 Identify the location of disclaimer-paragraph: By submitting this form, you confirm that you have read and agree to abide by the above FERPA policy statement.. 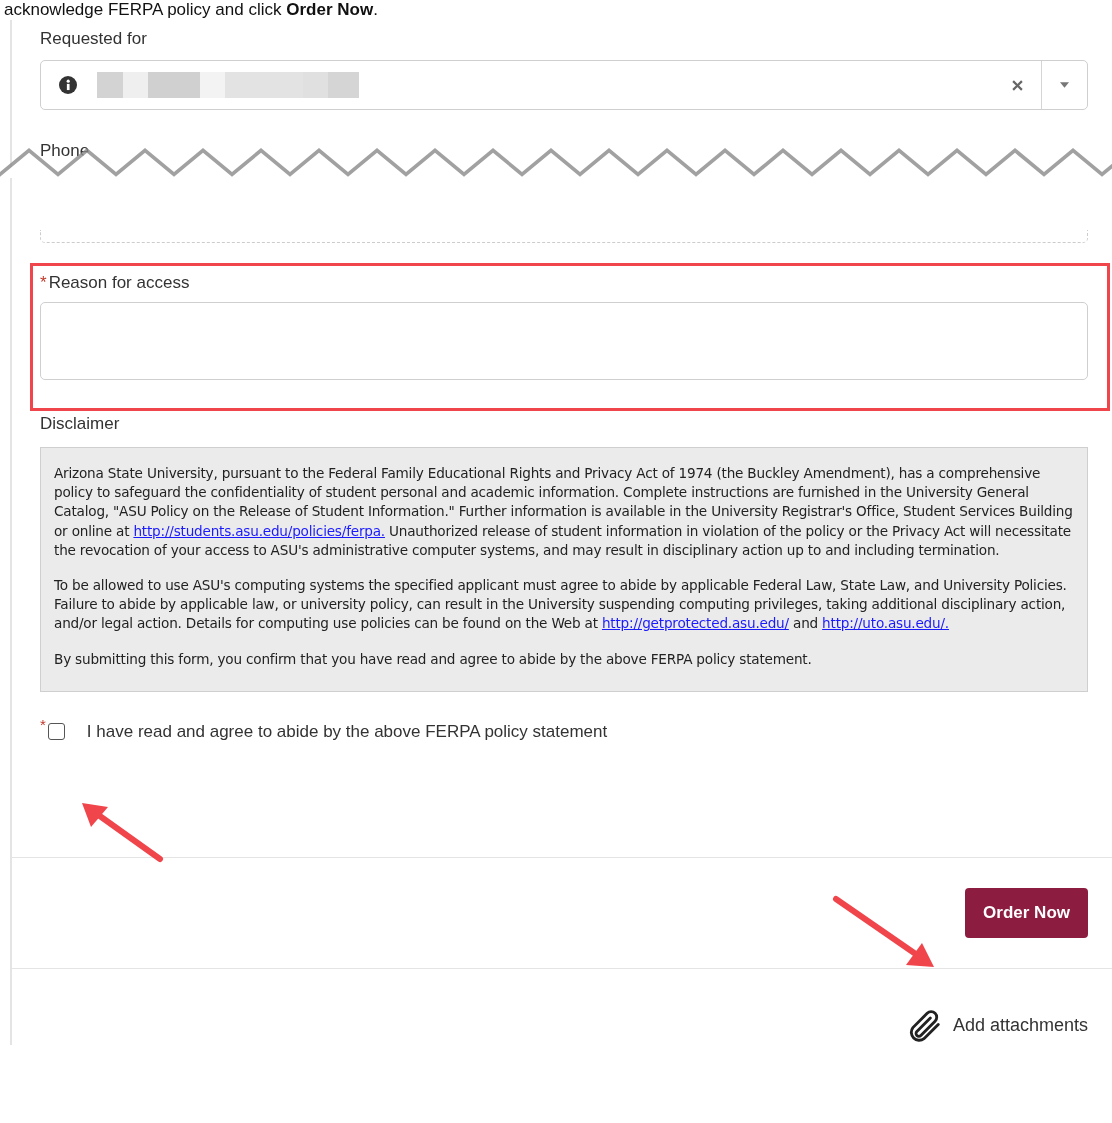
(433, 659).